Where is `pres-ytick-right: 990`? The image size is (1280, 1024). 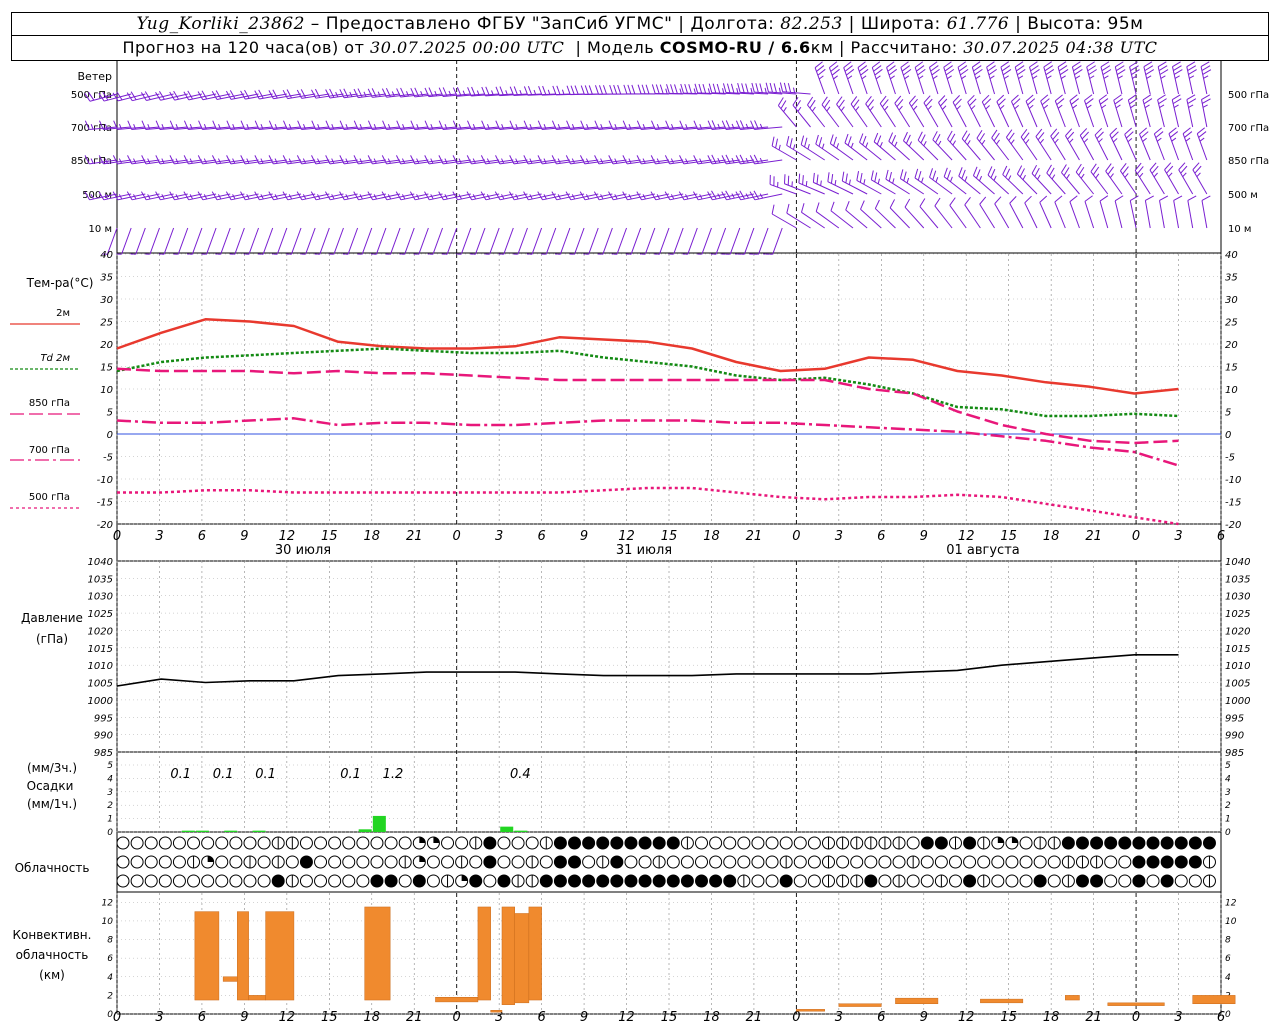
pres-ytick-right: 990 is located at coordinates (1234, 736).